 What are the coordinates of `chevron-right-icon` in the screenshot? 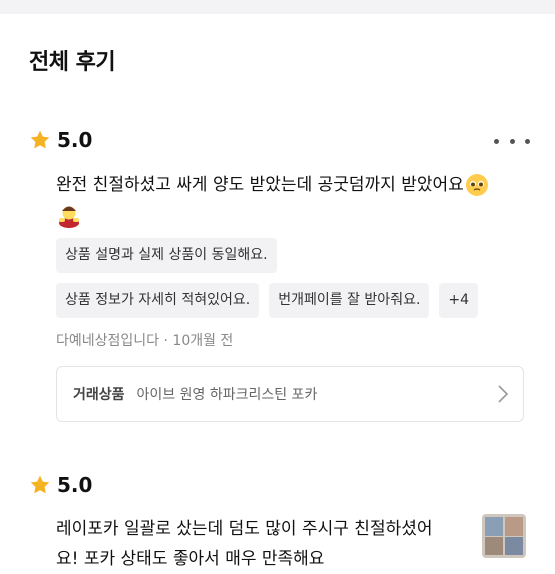 It's located at (503, 394).